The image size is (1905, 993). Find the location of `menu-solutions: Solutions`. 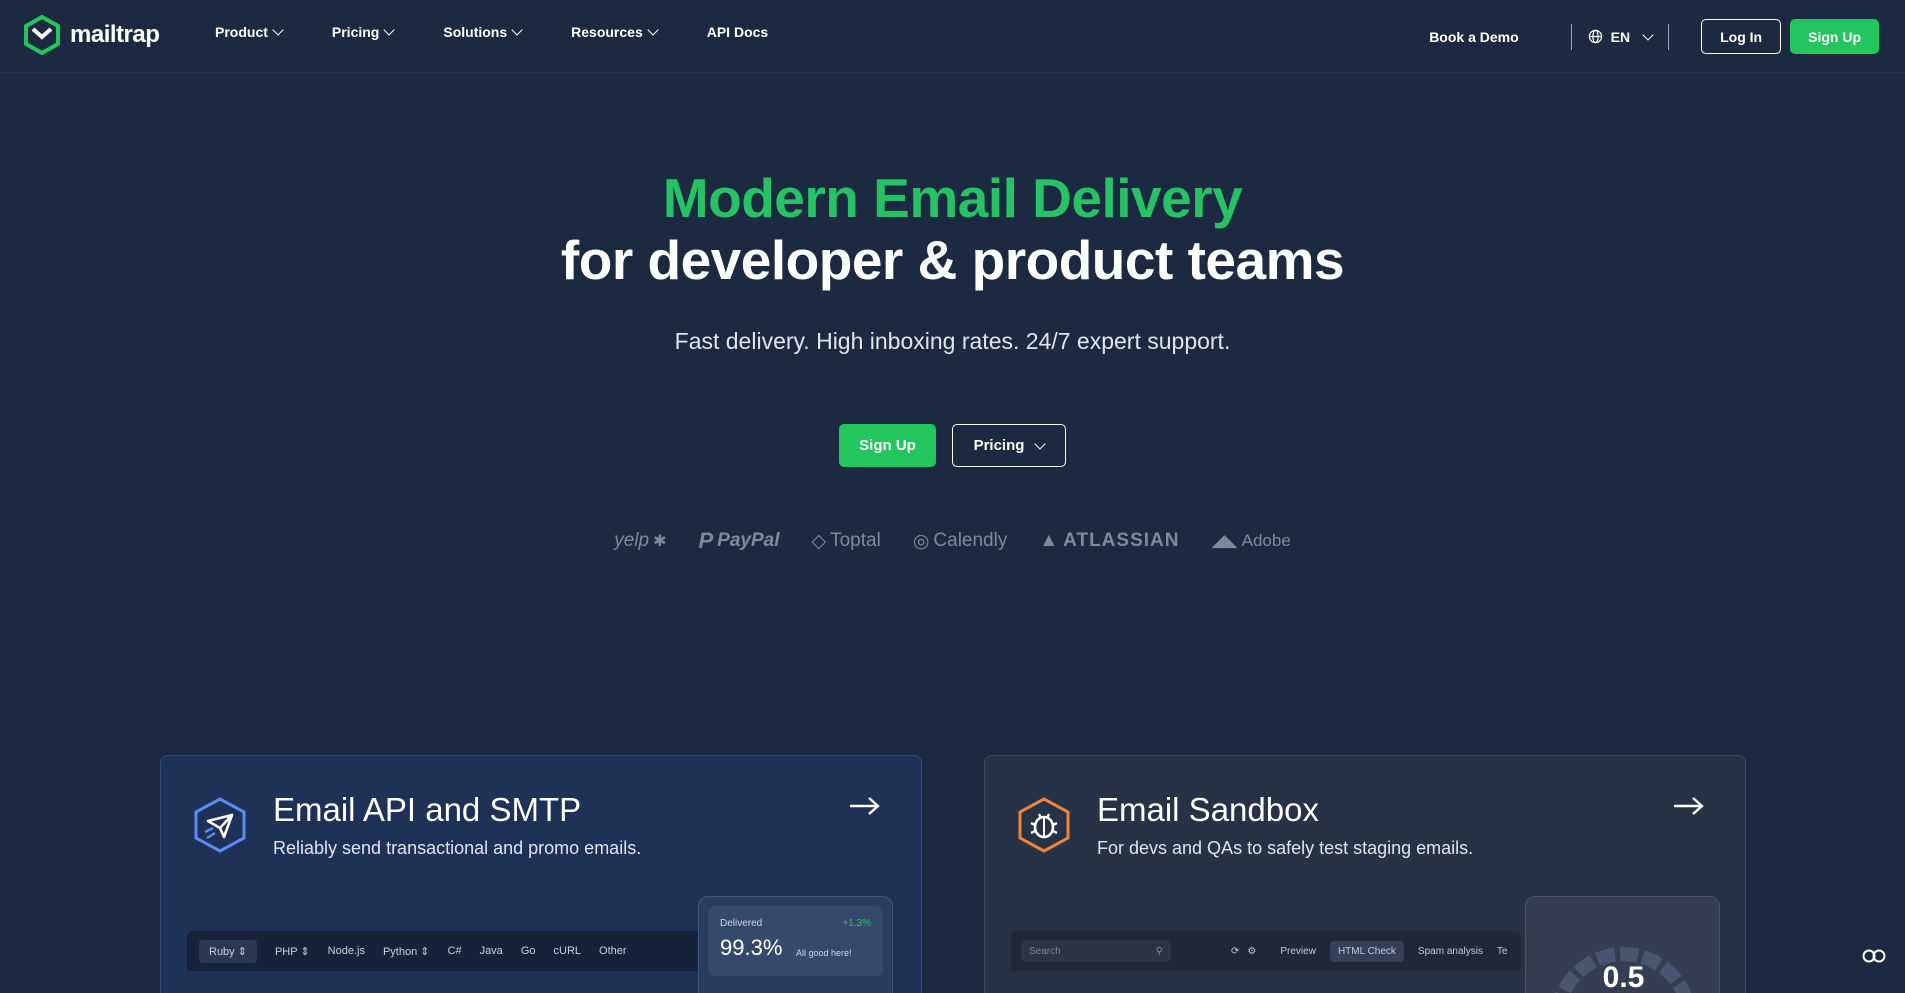

menu-solutions: Solutions is located at coordinates (483, 32).